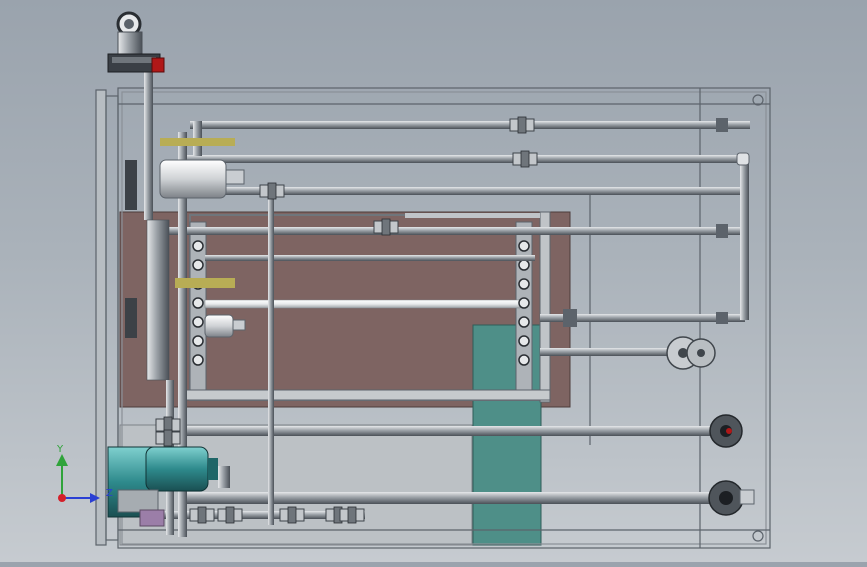  I want to click on z-axis-label: Z, so click(109, 493).